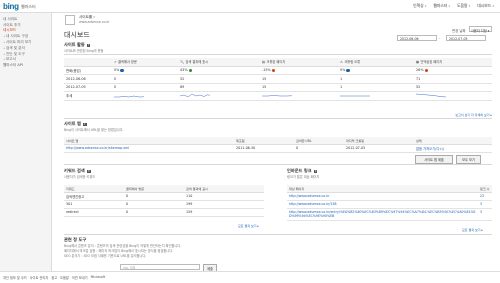  Describe the element at coordinates (94, 189) in the screenshot. I see `column-header: 키워드` at that location.